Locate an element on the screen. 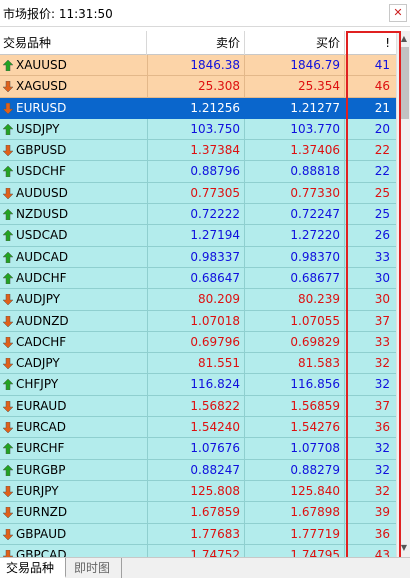  symbol-cell: USDJPY is located at coordinates (38, 128).